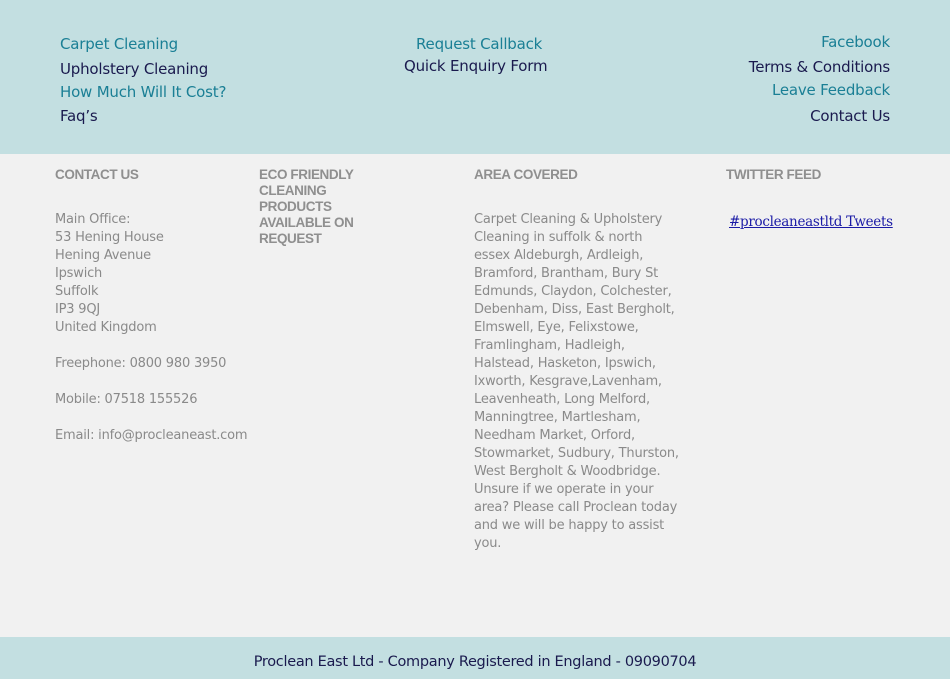 This screenshot has width=950, height=679. Describe the element at coordinates (811, 222) in the screenshot. I see `twitter-feed-link: #procleaneastltd Tweets` at that location.